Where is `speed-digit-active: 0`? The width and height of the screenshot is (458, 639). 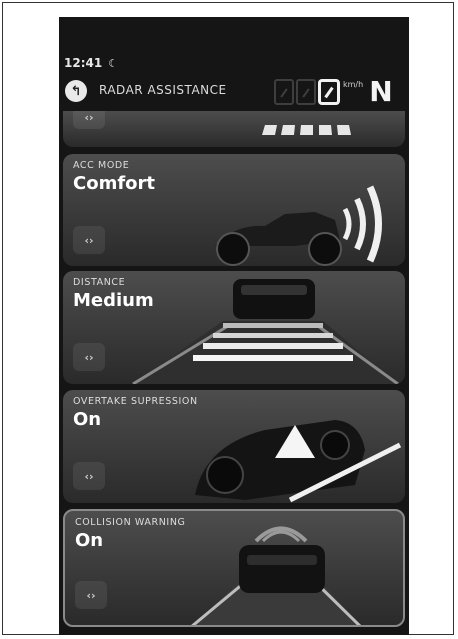
speed-digit-active: 0 is located at coordinates (329, 92).